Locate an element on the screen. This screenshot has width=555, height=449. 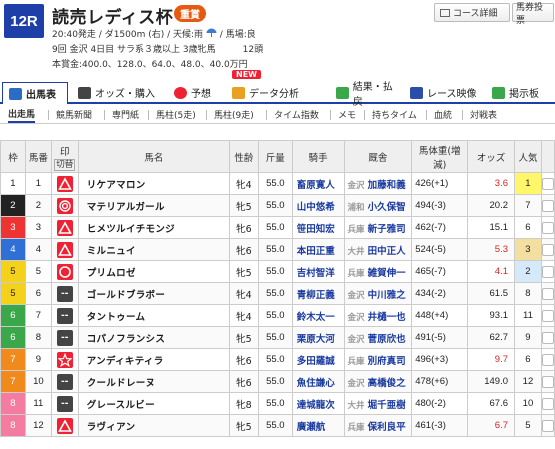
horse-name-link: ミルニュイ is located at coordinates (153, 249).